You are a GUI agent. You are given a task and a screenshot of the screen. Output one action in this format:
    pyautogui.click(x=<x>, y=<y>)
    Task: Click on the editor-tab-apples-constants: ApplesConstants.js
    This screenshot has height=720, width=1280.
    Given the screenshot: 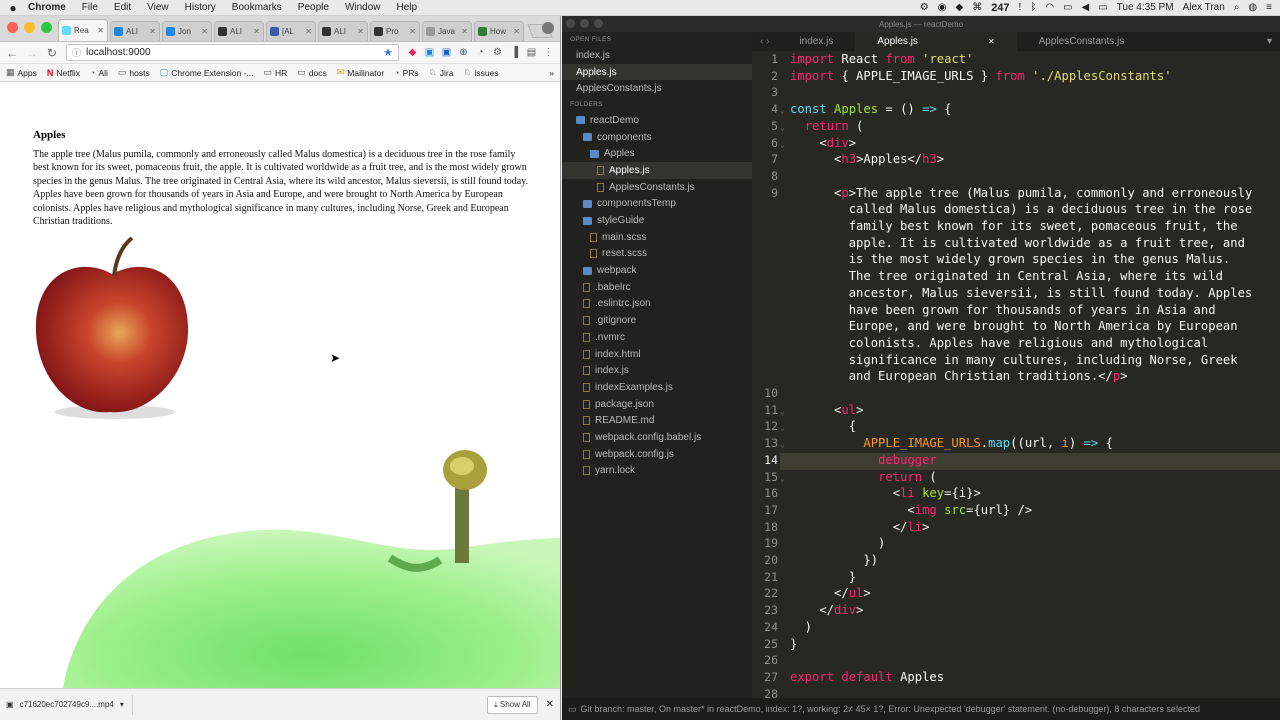 What is the action you would take?
    pyautogui.click(x=1082, y=41)
    